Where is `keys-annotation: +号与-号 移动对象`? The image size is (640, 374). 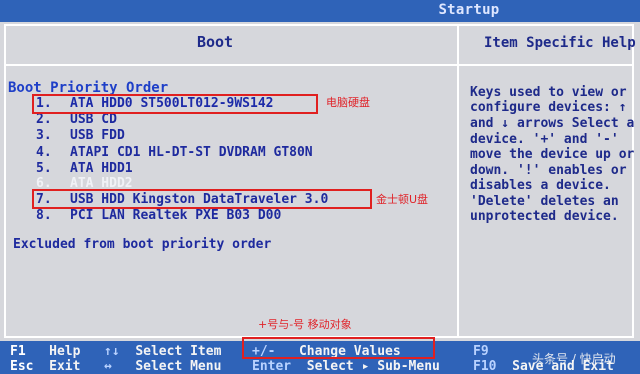
keys-annotation: +号与-号 移动对象 is located at coordinates (305, 324).